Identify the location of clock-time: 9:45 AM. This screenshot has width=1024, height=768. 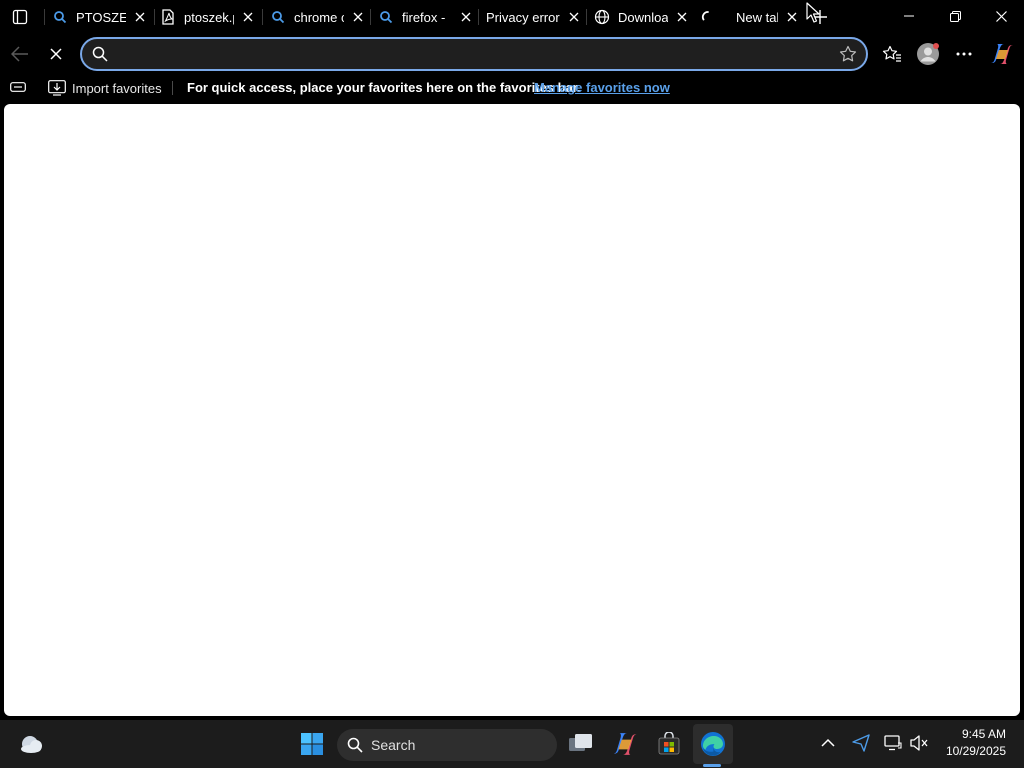
(983, 734).